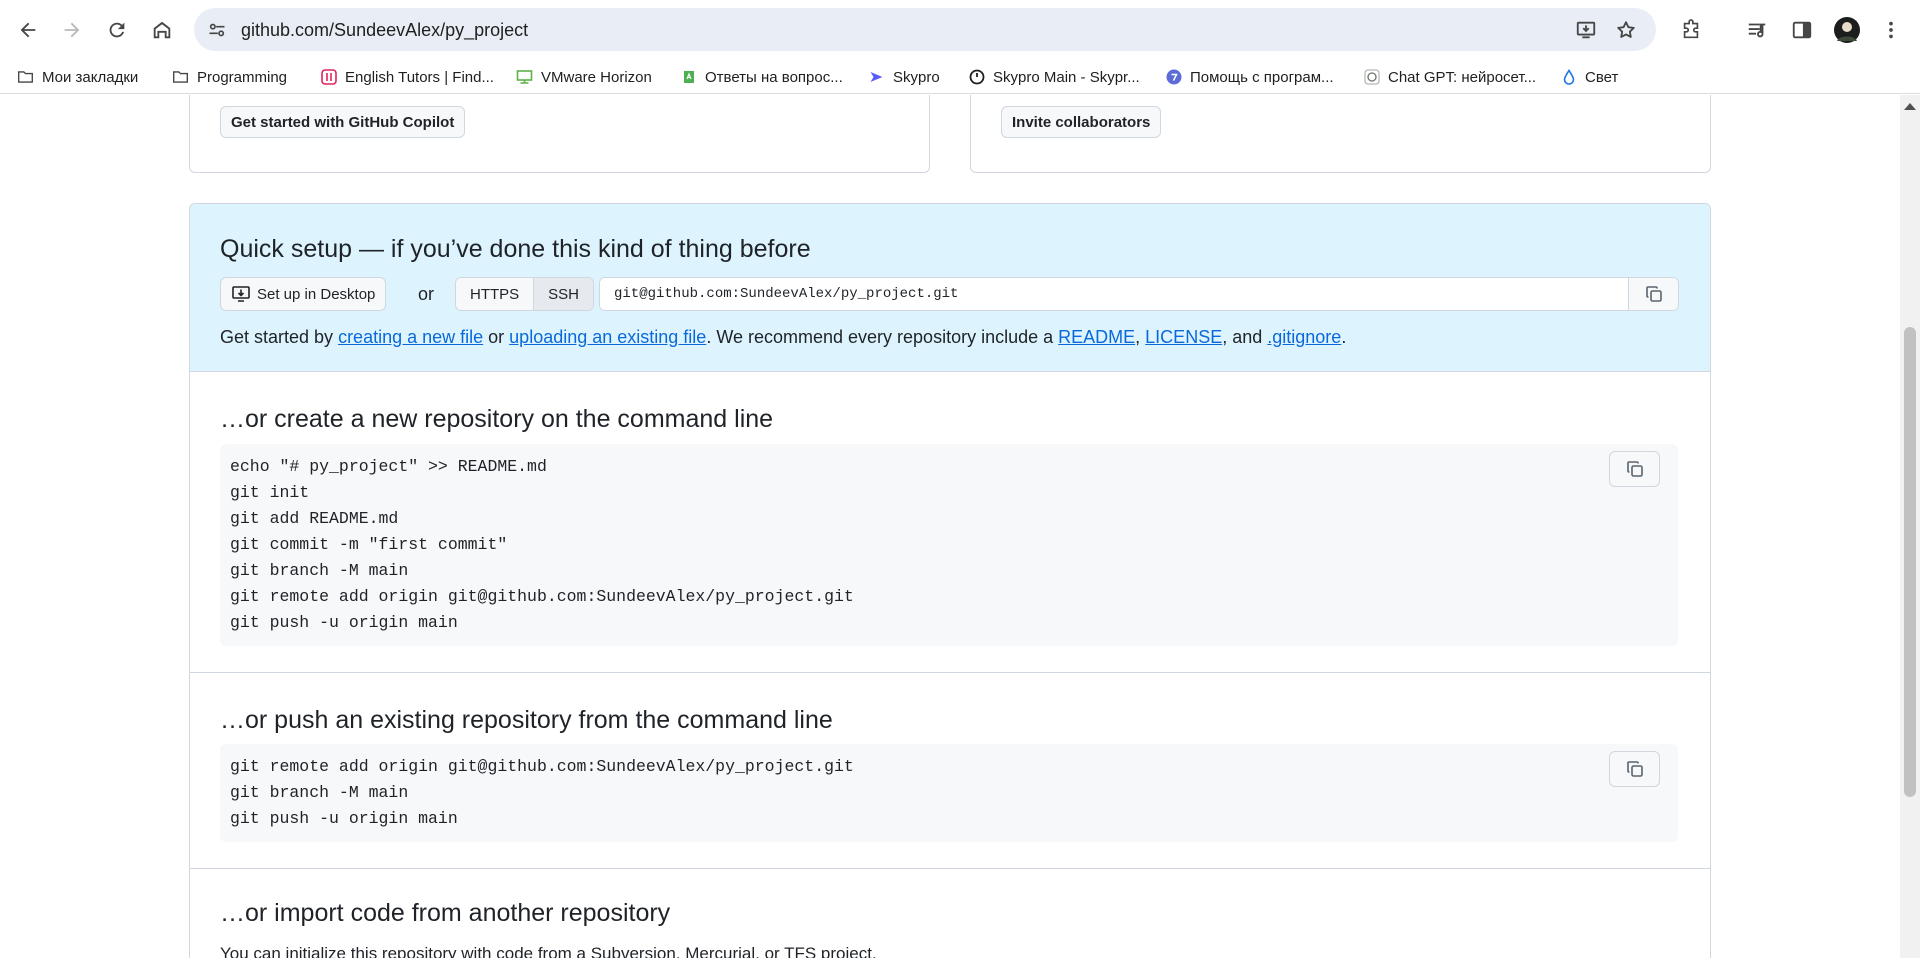 The height and width of the screenshot is (958, 1920). Describe the element at coordinates (388, 466) in the screenshot. I see `code-line: echo "# py_project" >> README.md` at that location.